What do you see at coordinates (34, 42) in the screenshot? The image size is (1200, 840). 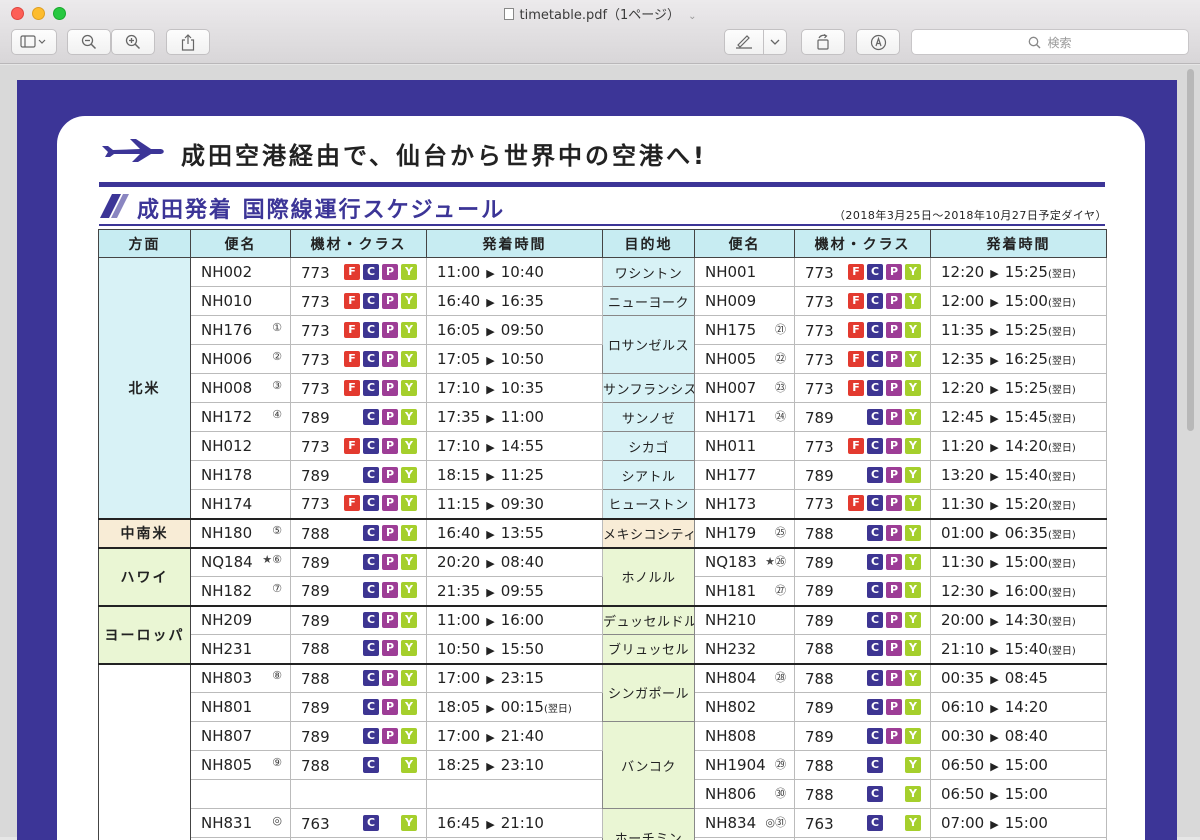 I see `sidebar-toggle-button` at bounding box center [34, 42].